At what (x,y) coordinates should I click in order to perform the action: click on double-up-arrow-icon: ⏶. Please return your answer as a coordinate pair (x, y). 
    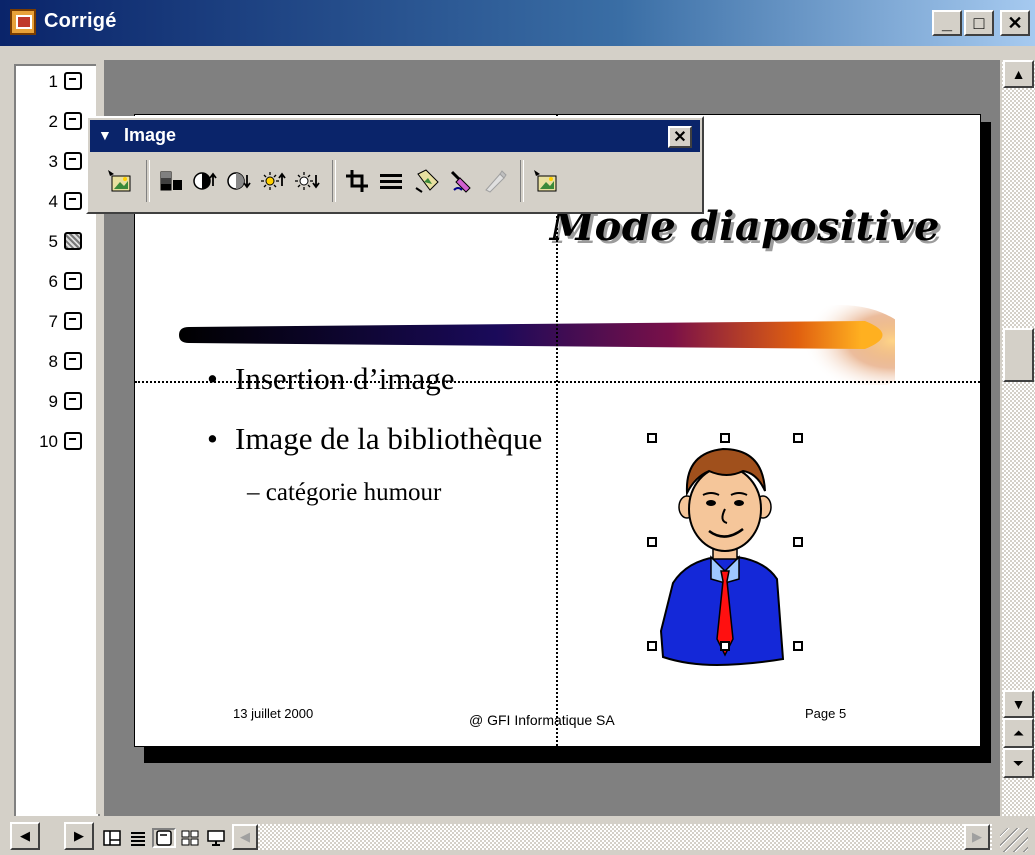
    Looking at the image, I should click on (1018, 732).